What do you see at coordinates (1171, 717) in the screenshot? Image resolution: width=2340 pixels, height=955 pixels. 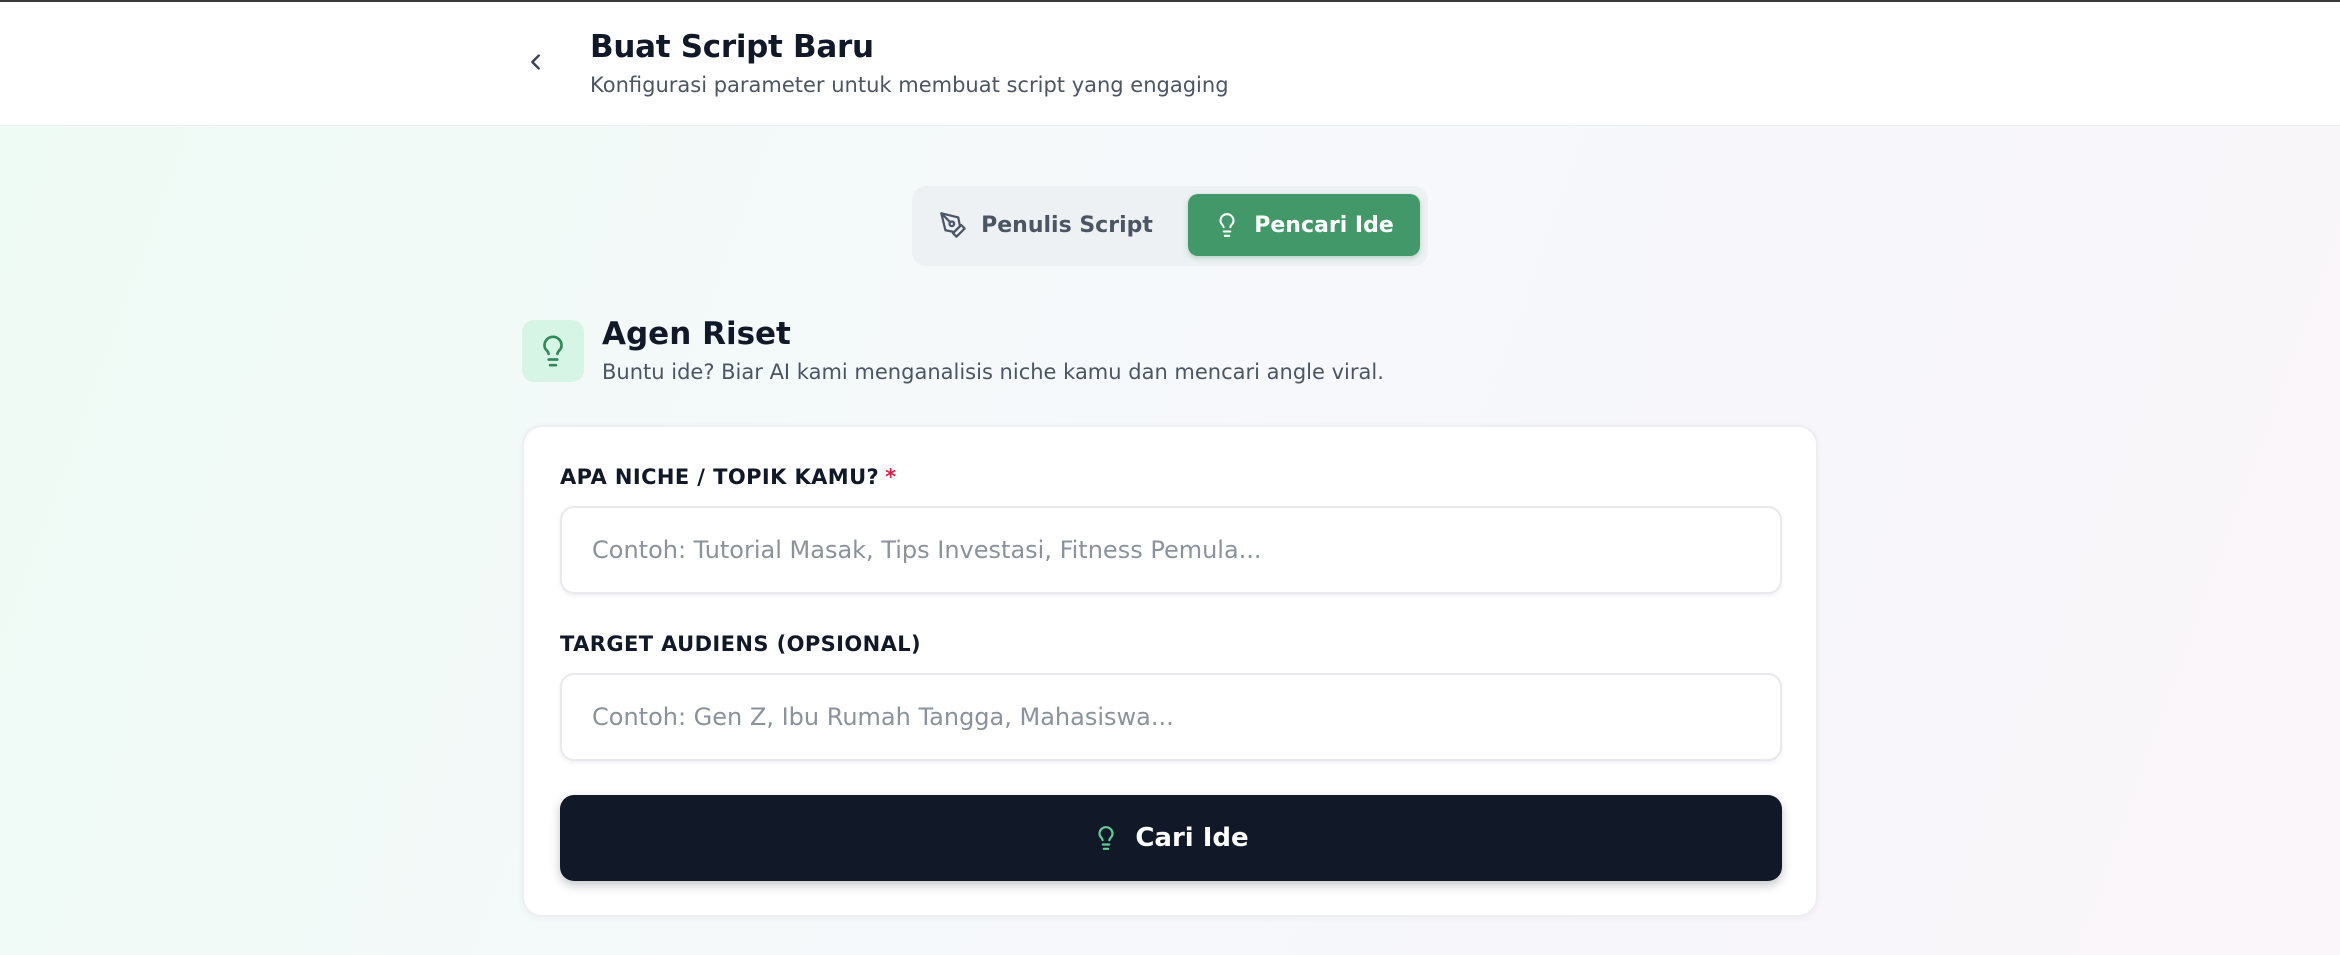 I see `audience-input` at bounding box center [1171, 717].